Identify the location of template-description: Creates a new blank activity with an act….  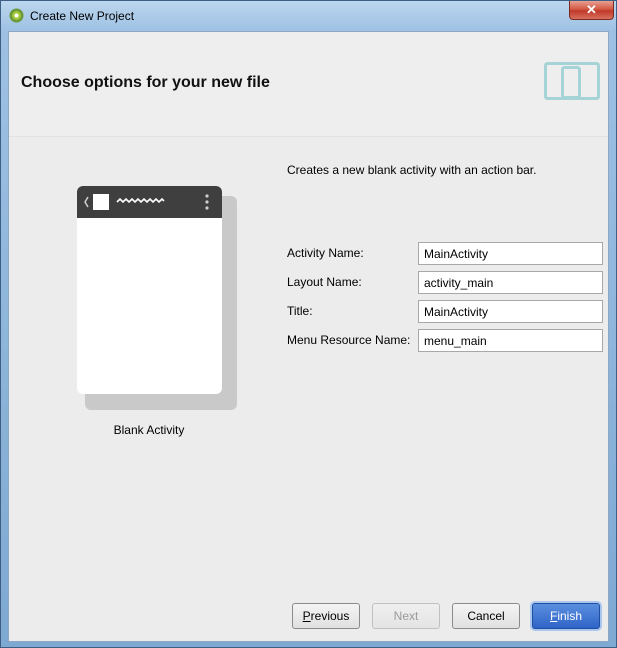
(412, 170).